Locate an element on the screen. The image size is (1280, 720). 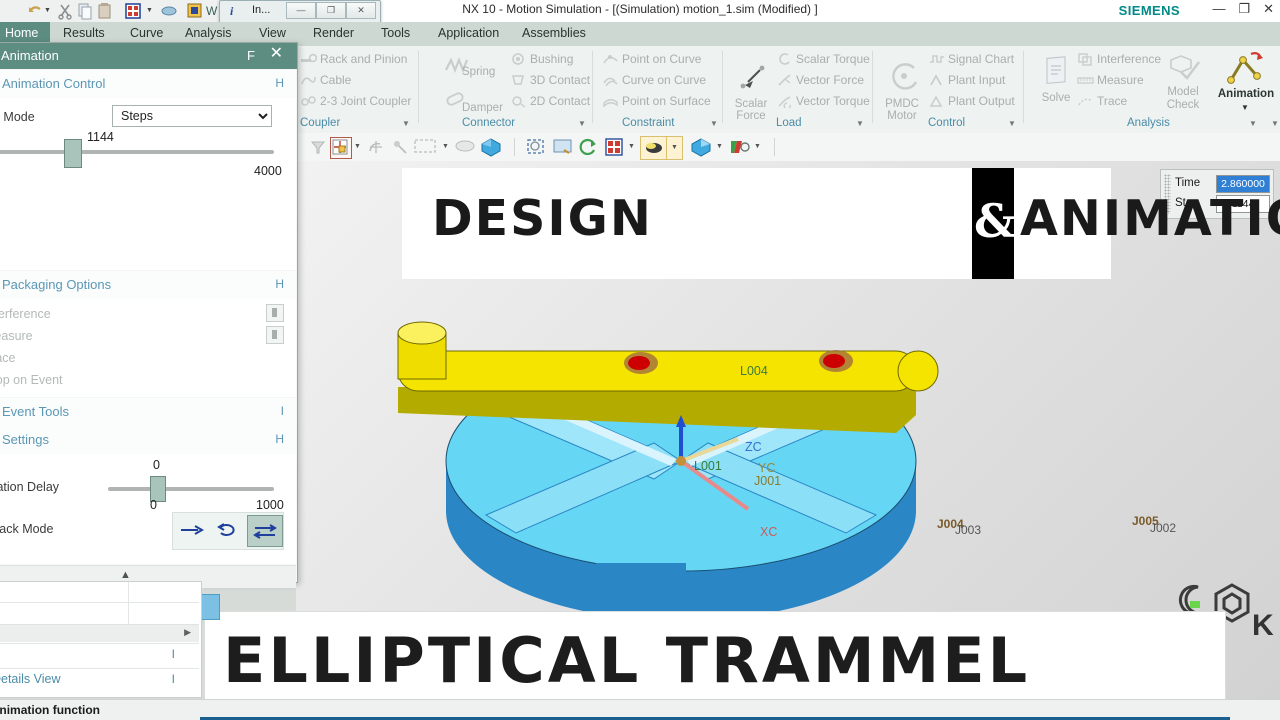
wcs-dynamics-icon is located at coordinates (341, 148).